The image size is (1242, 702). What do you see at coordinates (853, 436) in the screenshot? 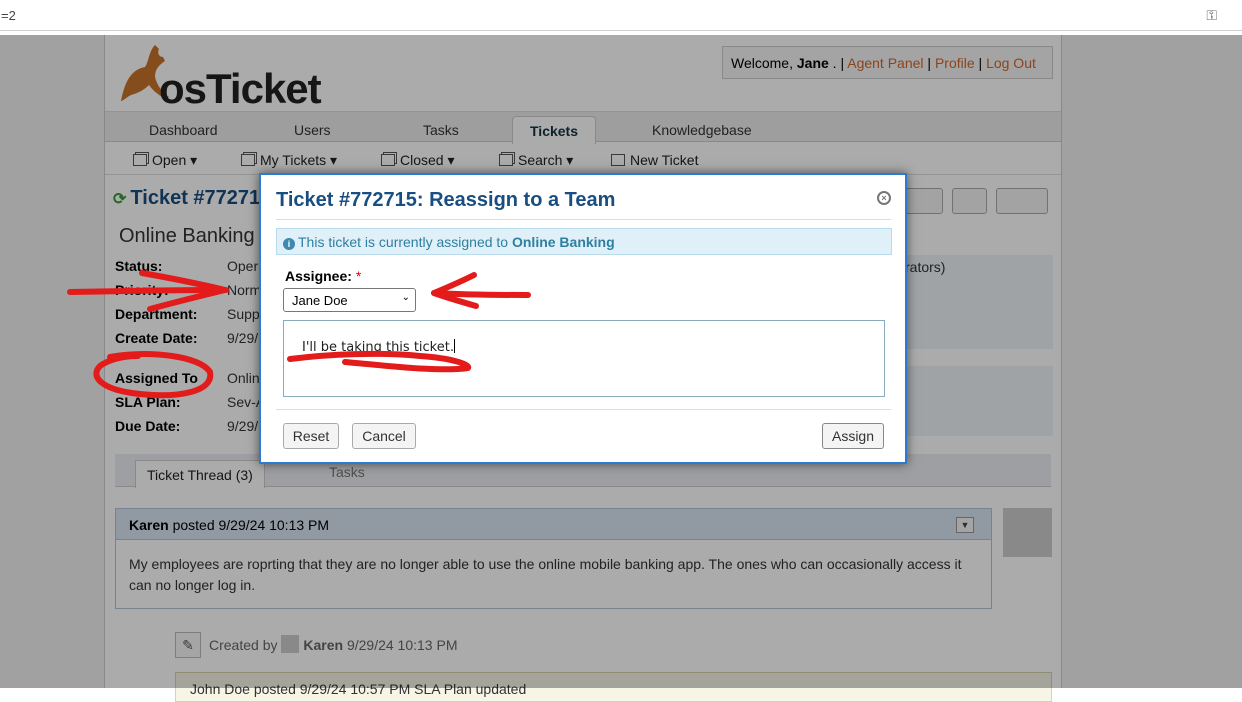
I see `assign-button: Assign` at bounding box center [853, 436].